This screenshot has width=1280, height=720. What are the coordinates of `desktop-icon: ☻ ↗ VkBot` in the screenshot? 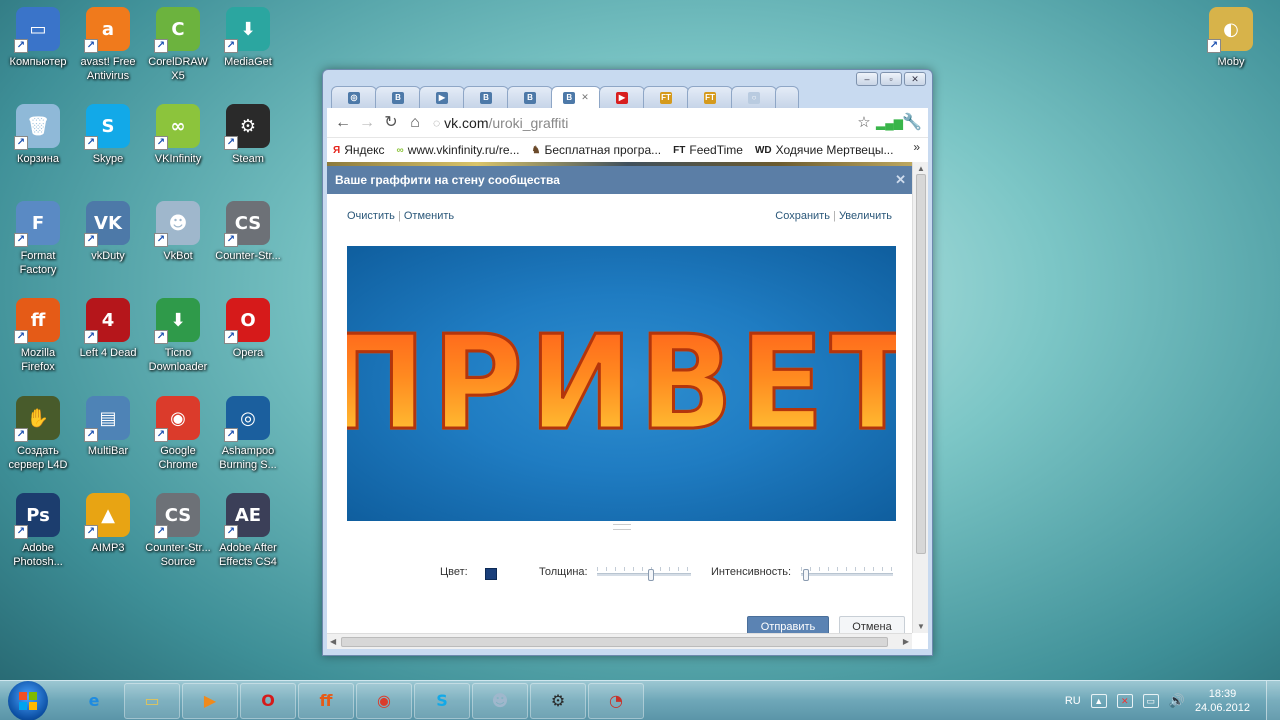 It's located at (178, 232).